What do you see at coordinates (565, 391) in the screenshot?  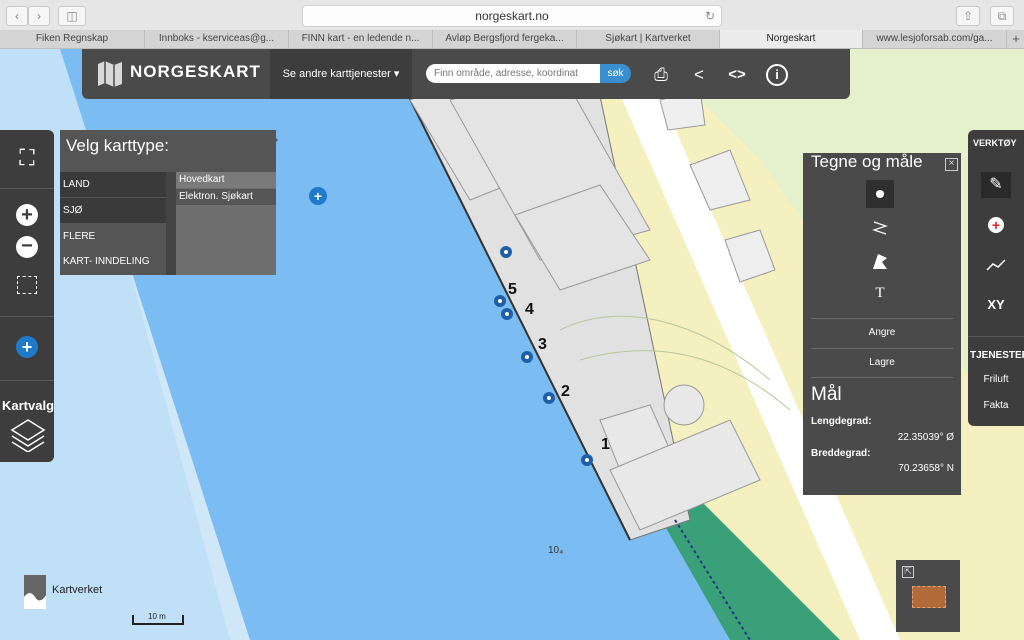 I see `marker-label-2: 2` at bounding box center [565, 391].